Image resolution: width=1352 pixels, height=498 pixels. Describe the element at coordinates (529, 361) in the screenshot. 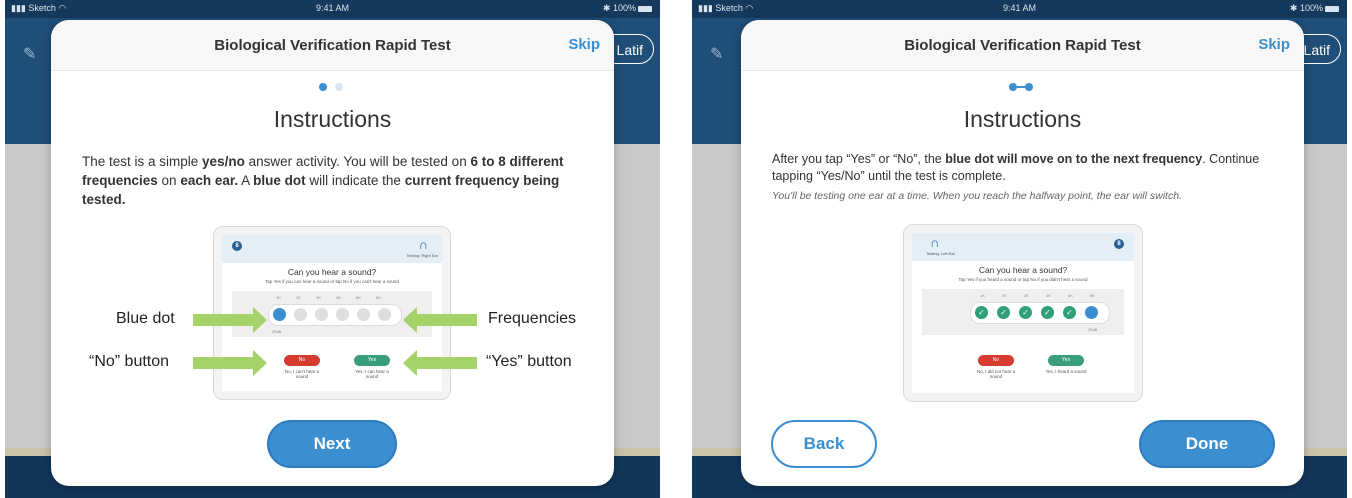

I see `yes-button-callout: “Yes” button` at that location.